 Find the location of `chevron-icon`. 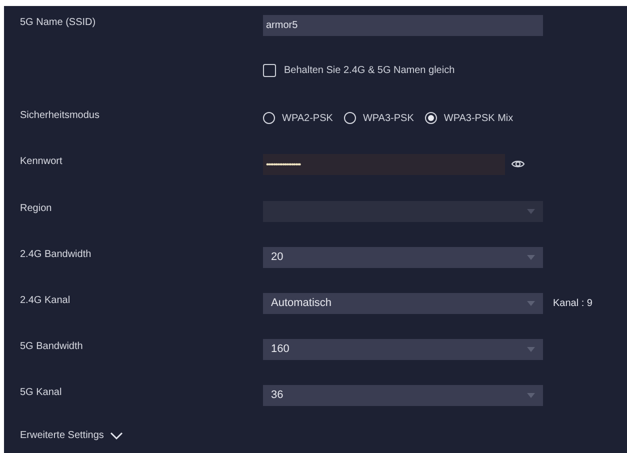

chevron-icon is located at coordinates (116, 436).